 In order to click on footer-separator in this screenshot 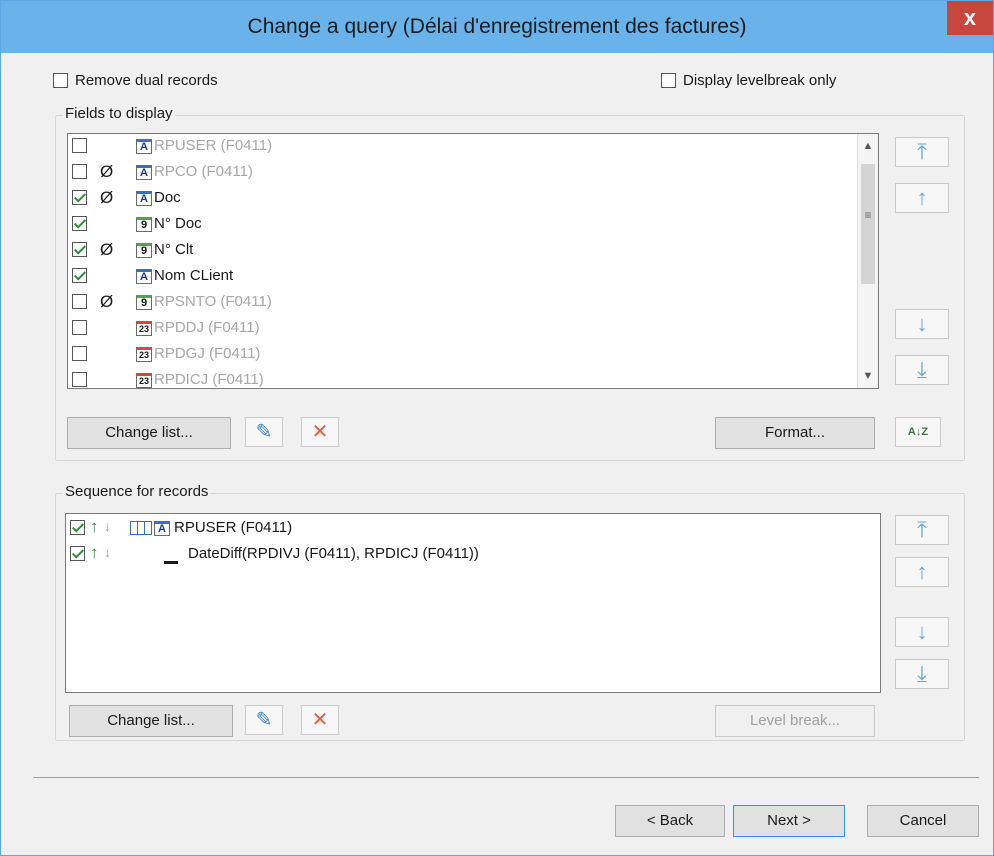, I will do `click(506, 777)`.